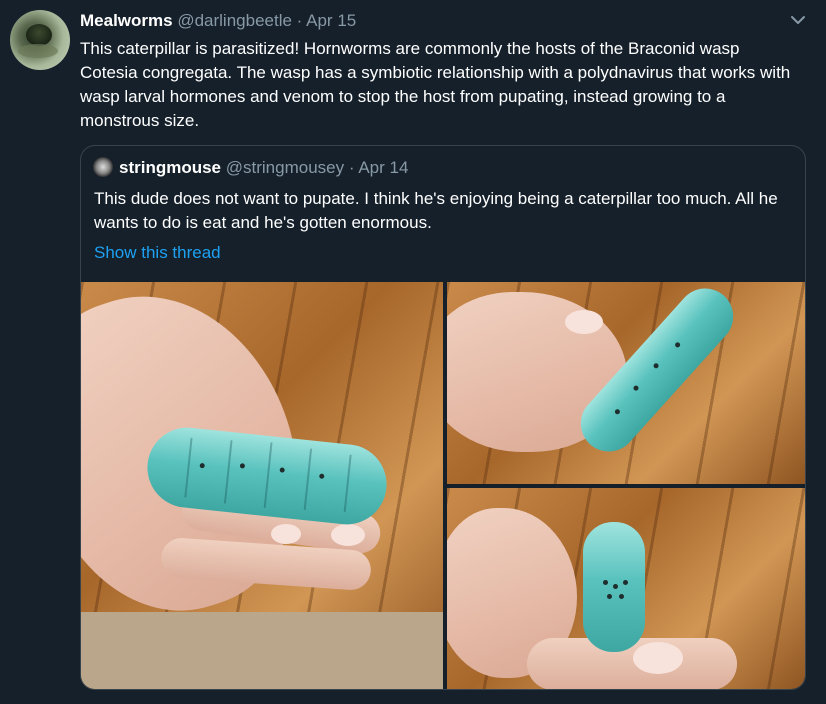 This screenshot has width=826, height=704. Describe the element at coordinates (126, 20) in the screenshot. I see `author-name: Mealworms` at that location.